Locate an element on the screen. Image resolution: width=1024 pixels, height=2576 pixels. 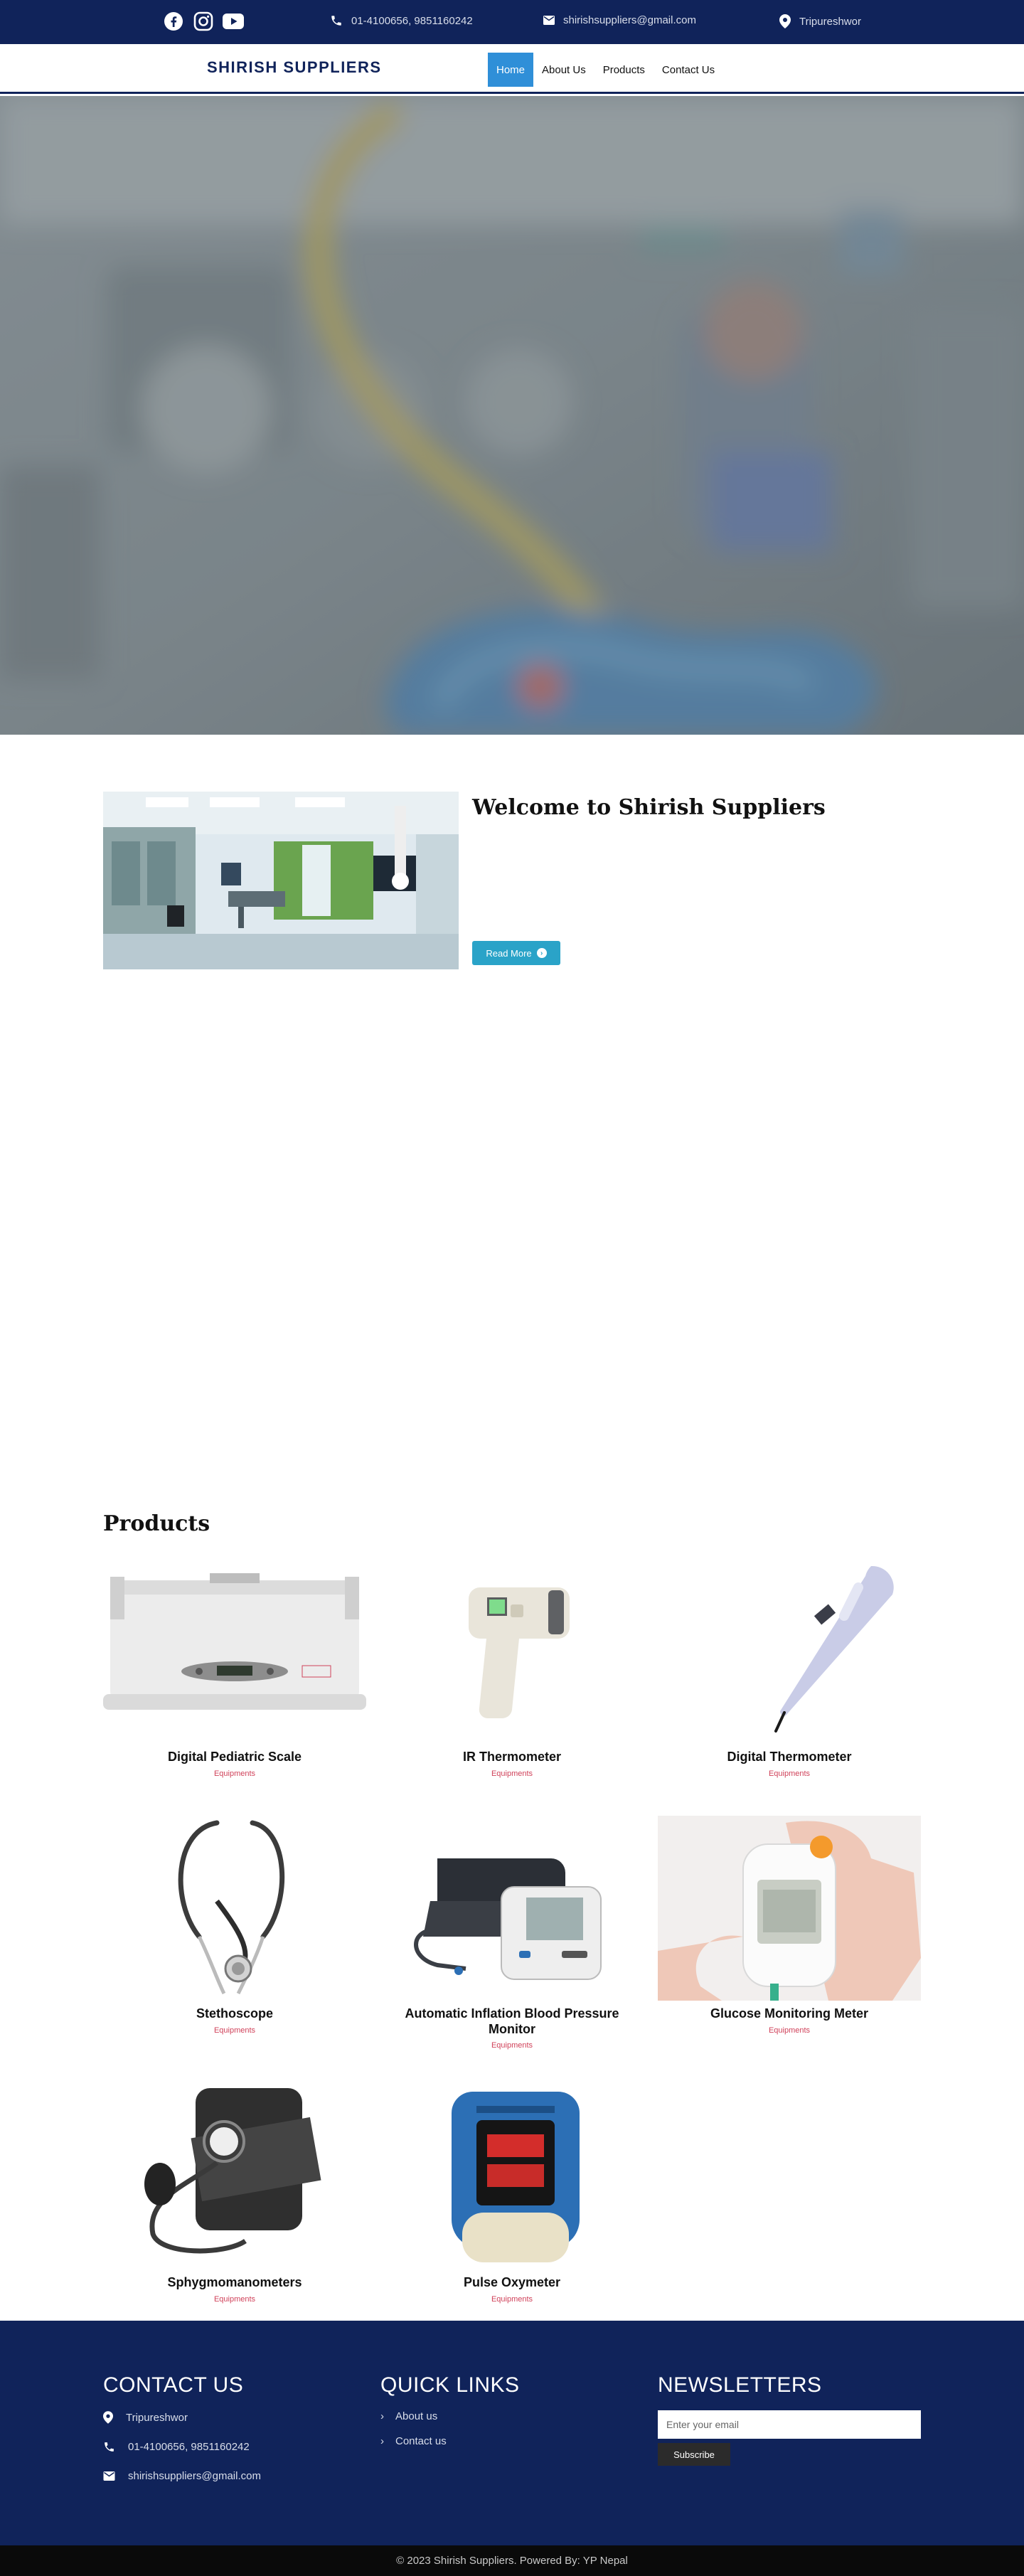
product-image-sphygmomanometer is located at coordinates (234, 2177).